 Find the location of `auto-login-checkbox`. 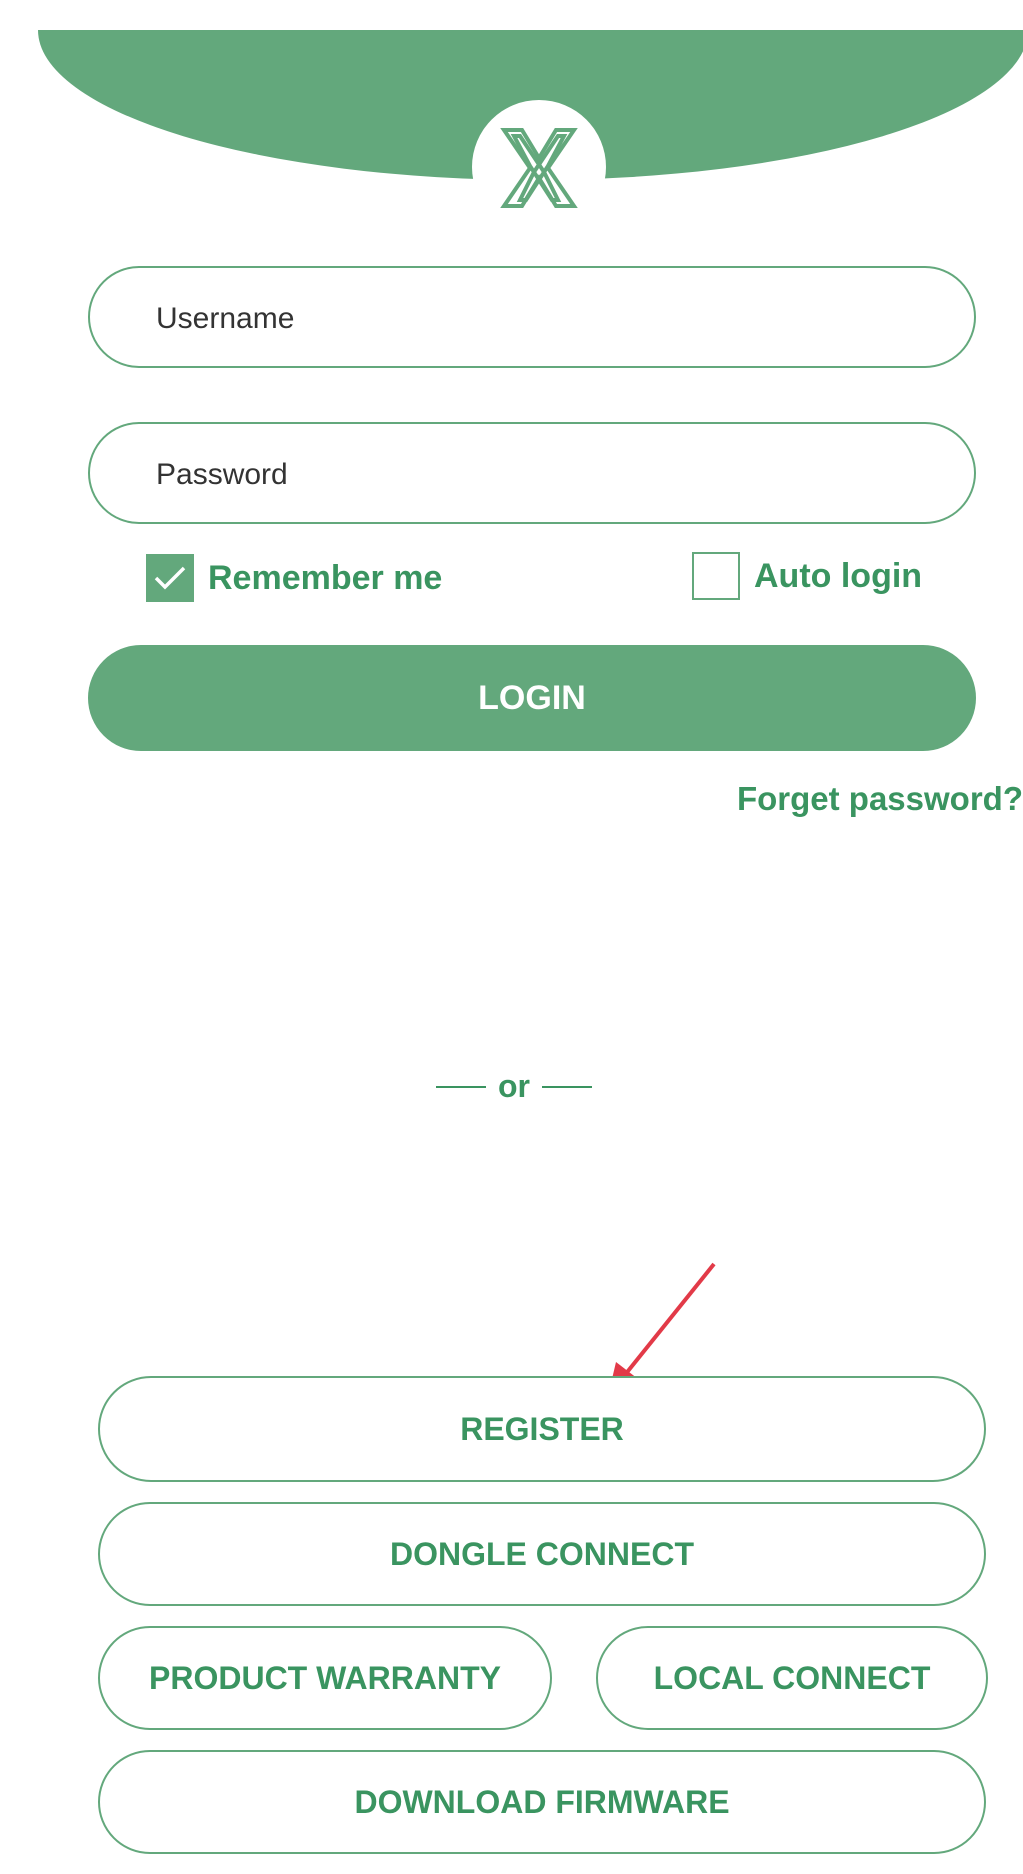

auto-login-checkbox is located at coordinates (716, 576).